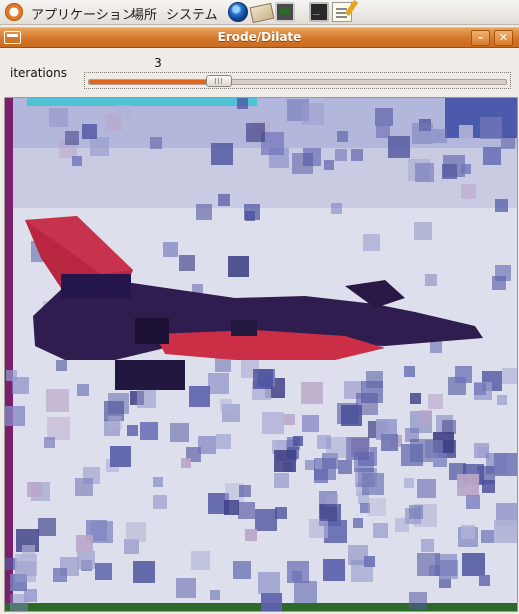  What do you see at coordinates (192, 13) in the screenshot?
I see `menu-system: システム` at bounding box center [192, 13].